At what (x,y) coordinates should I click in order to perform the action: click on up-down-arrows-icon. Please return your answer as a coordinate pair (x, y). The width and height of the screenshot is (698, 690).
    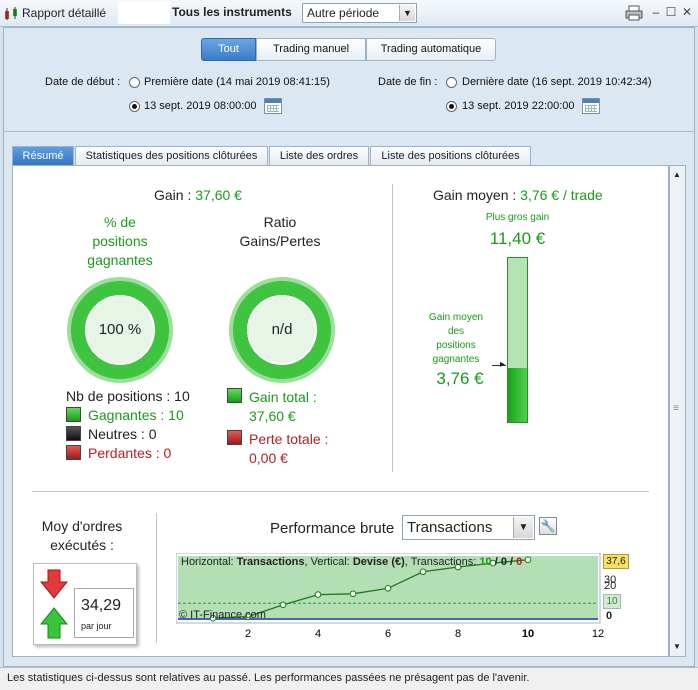
    Looking at the image, I should click on (54, 604).